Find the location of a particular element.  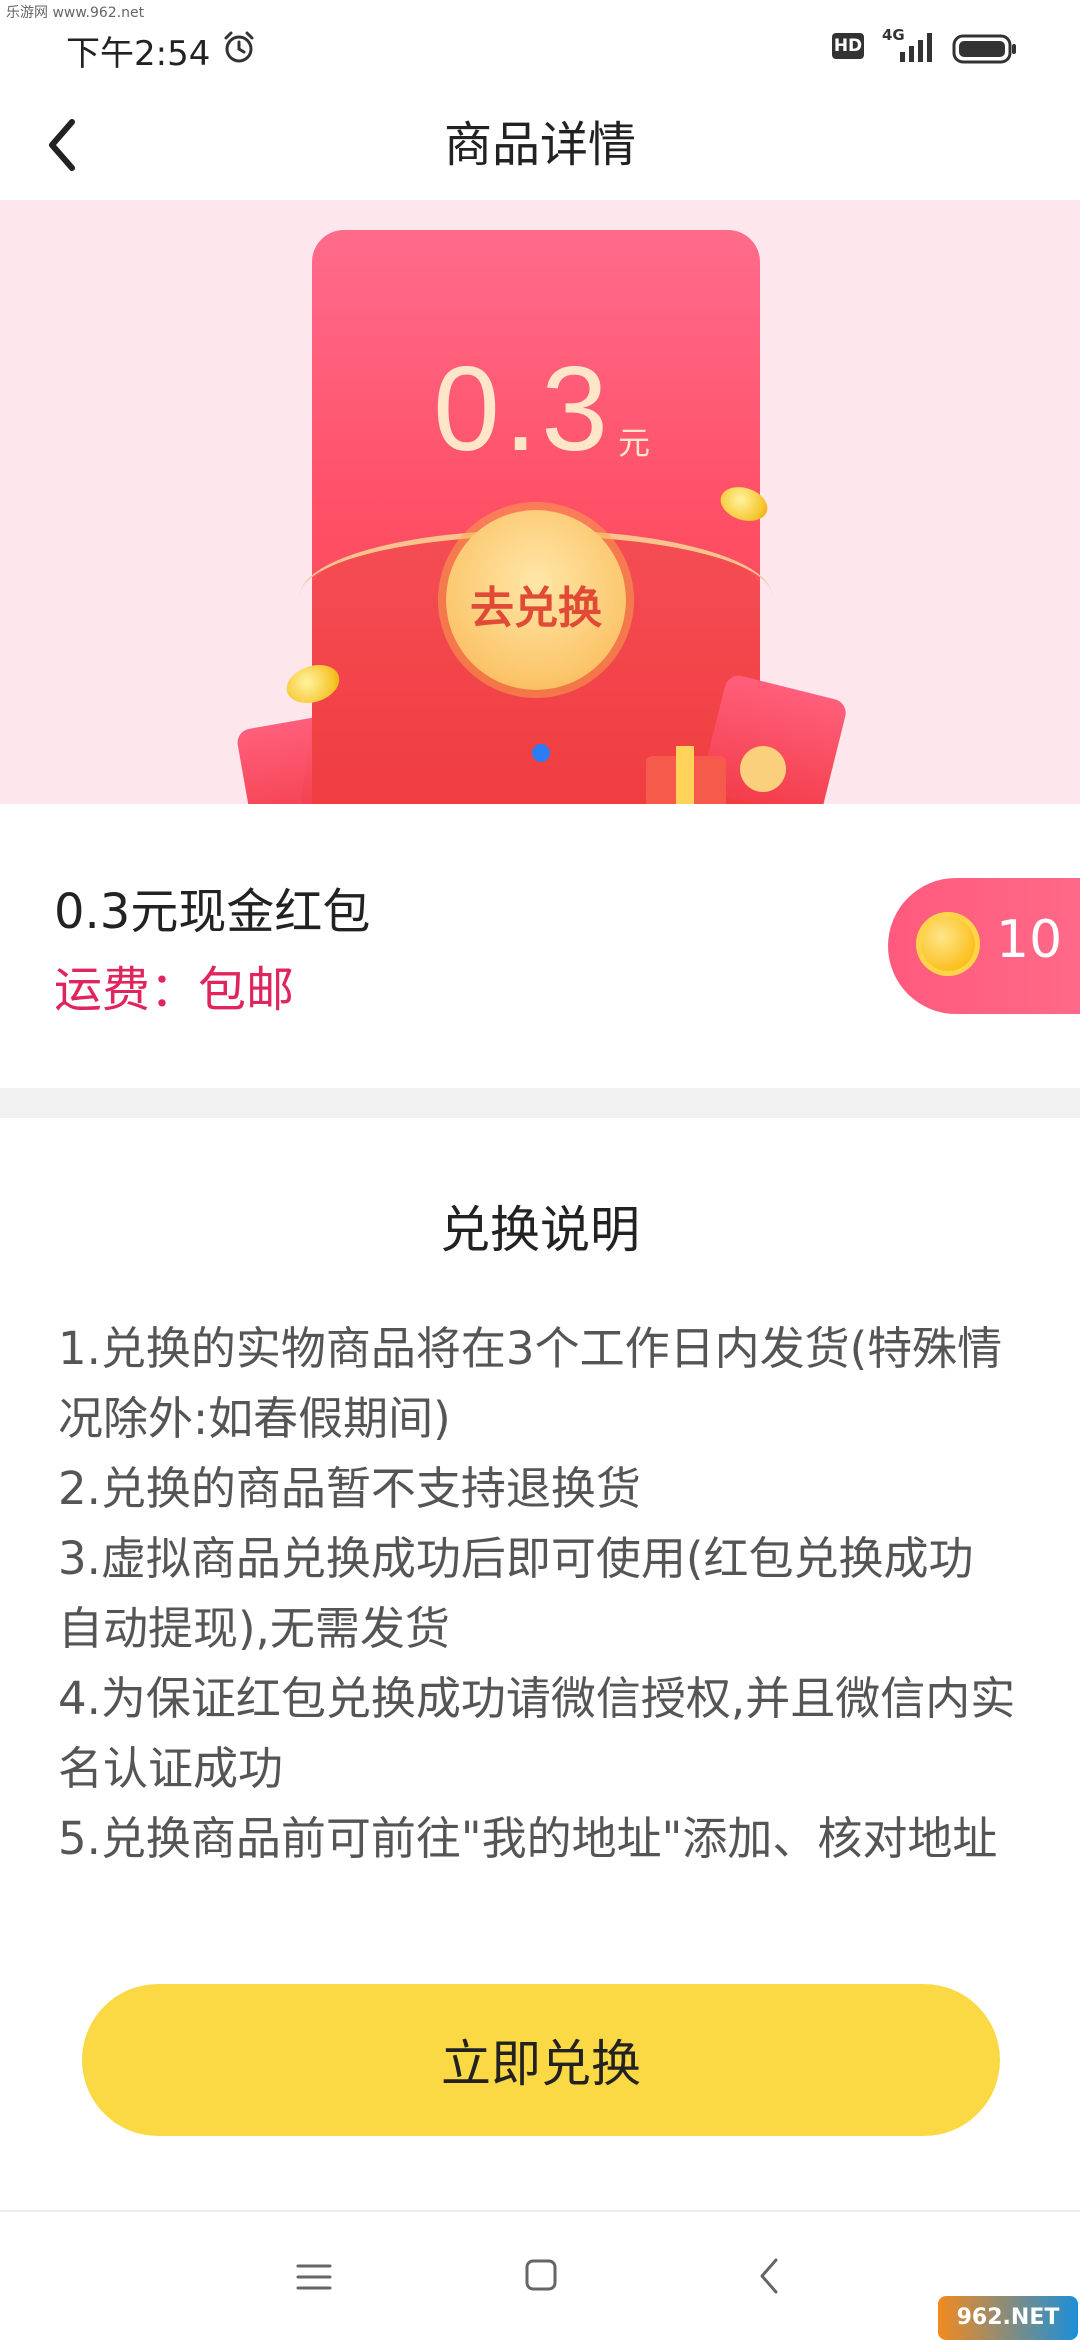

product-name: 0.3元现金红包 is located at coordinates (212, 912).